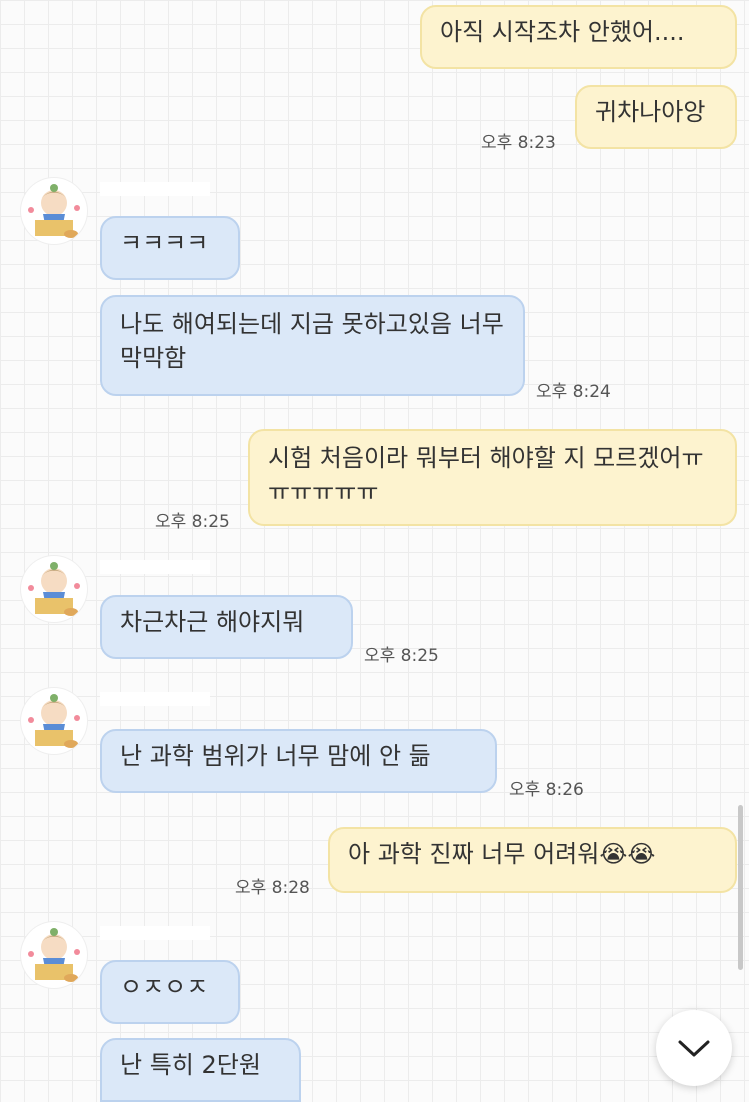  I want to click on message-bubble-received: ㅇㅈㅇㅈ, so click(170, 992).